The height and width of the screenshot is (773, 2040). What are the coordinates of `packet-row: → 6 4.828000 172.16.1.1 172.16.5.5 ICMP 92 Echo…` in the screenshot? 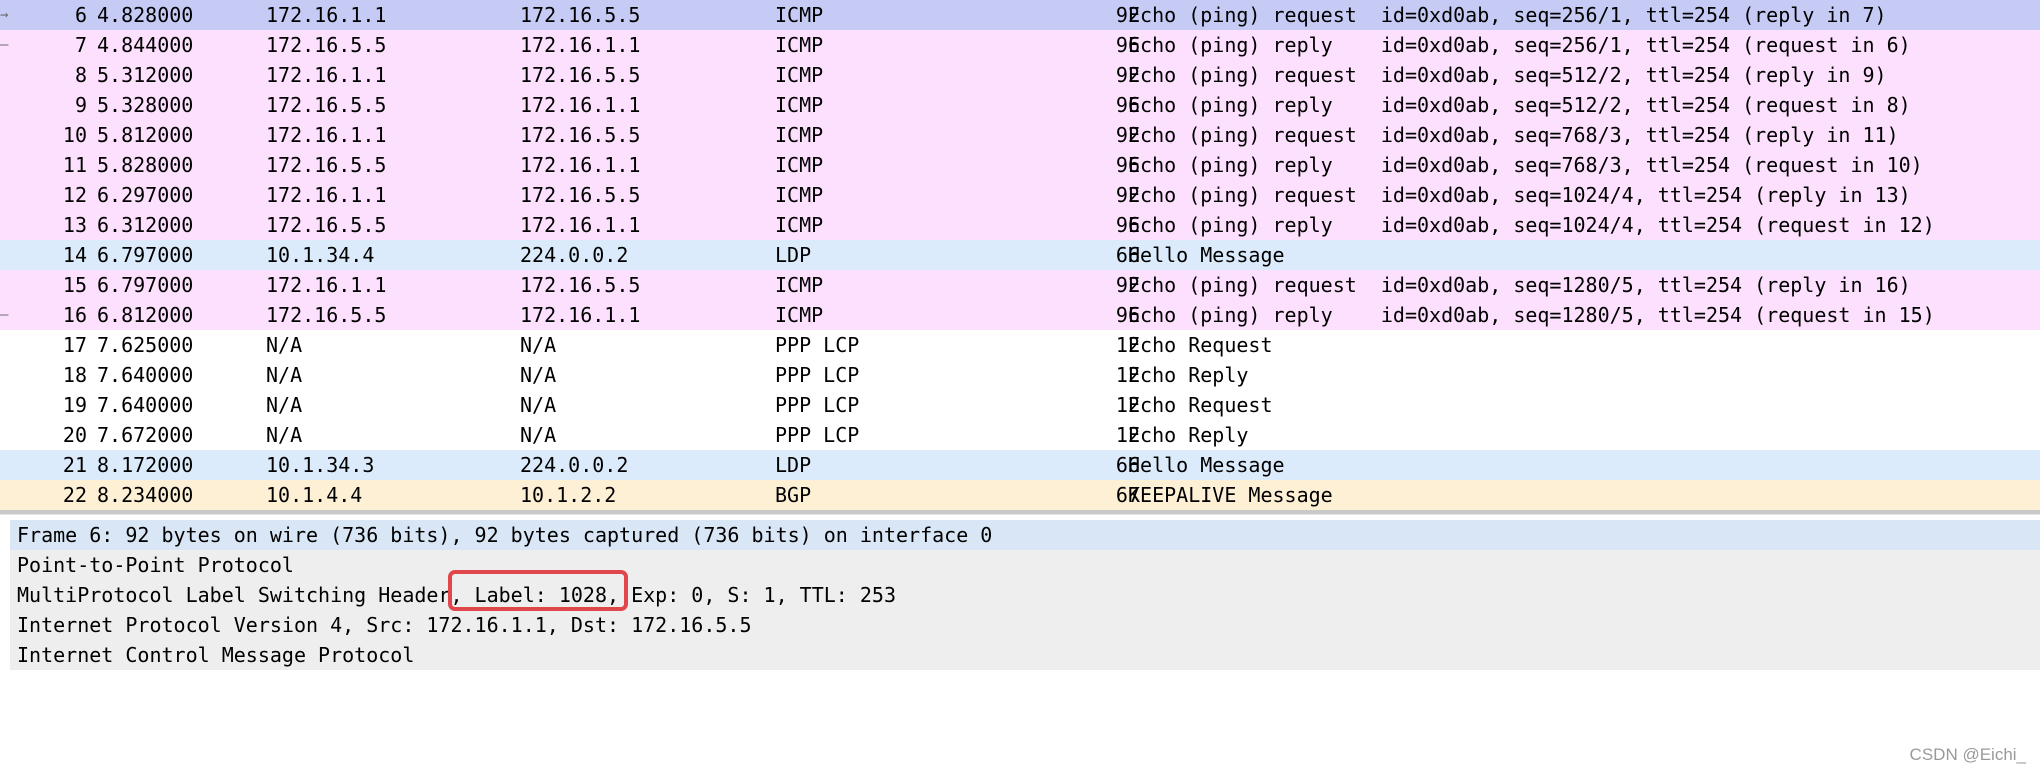 It's located at (1020, 15).